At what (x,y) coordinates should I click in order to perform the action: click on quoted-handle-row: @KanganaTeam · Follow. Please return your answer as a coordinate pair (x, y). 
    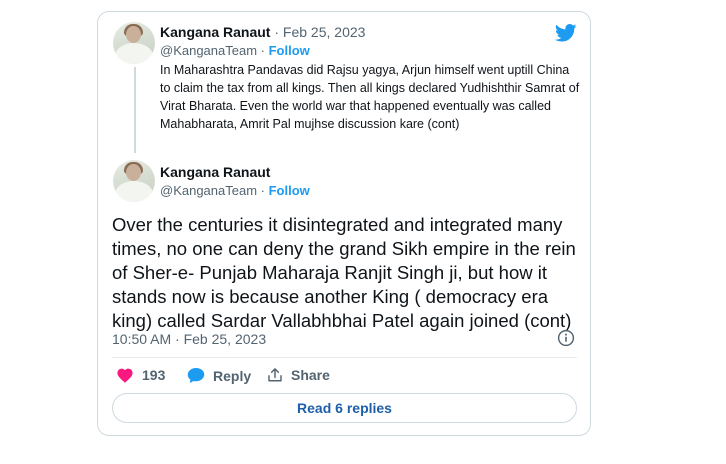
    Looking at the image, I should click on (235, 50).